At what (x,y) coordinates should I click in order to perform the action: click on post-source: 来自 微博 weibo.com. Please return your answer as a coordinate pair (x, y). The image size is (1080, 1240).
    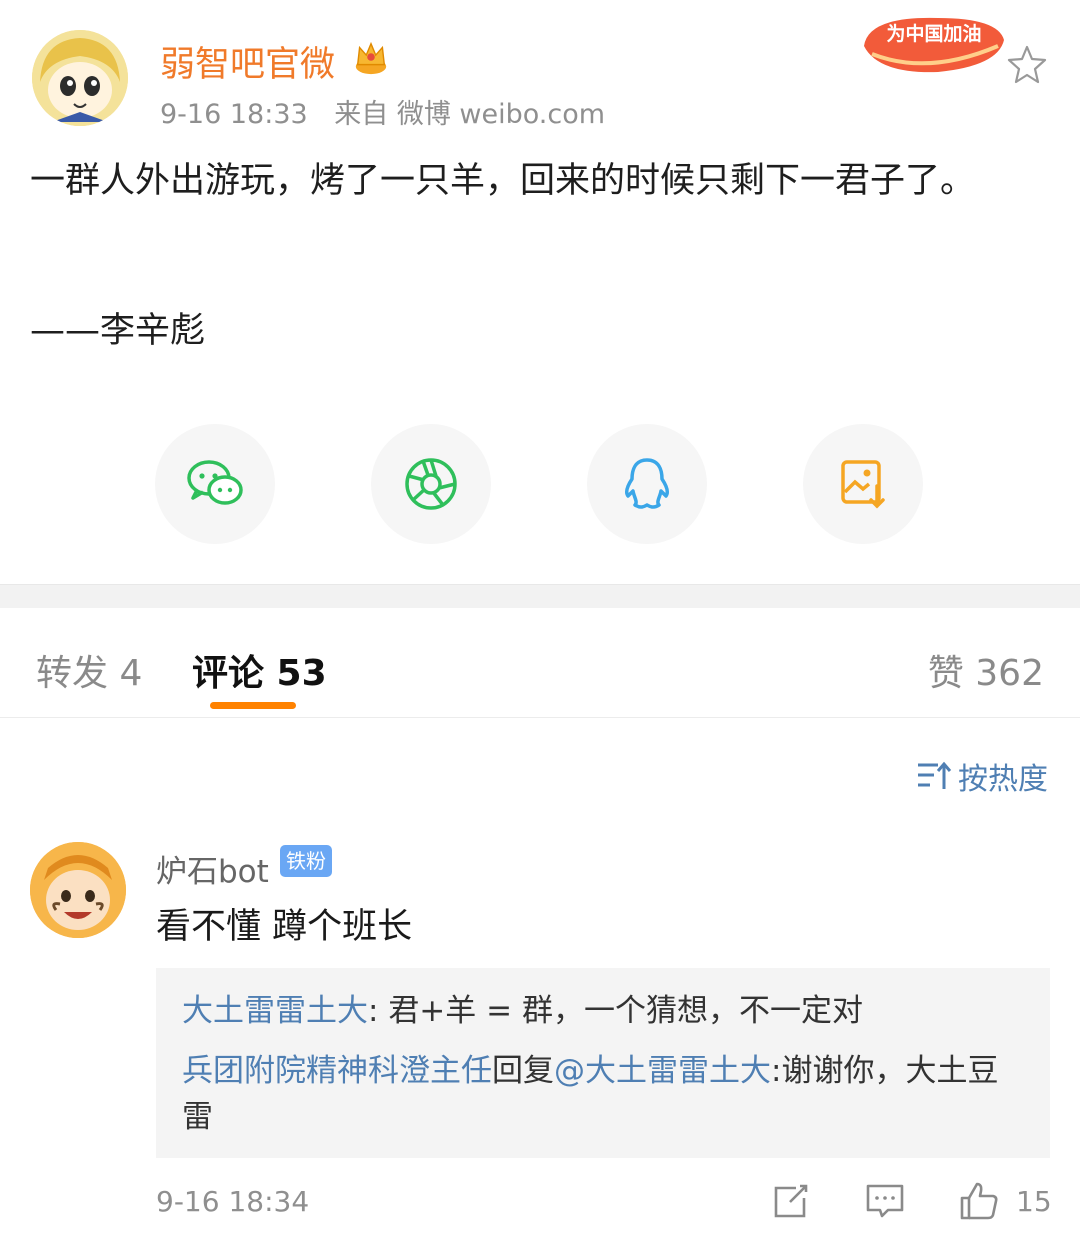
    Looking at the image, I should click on (469, 114).